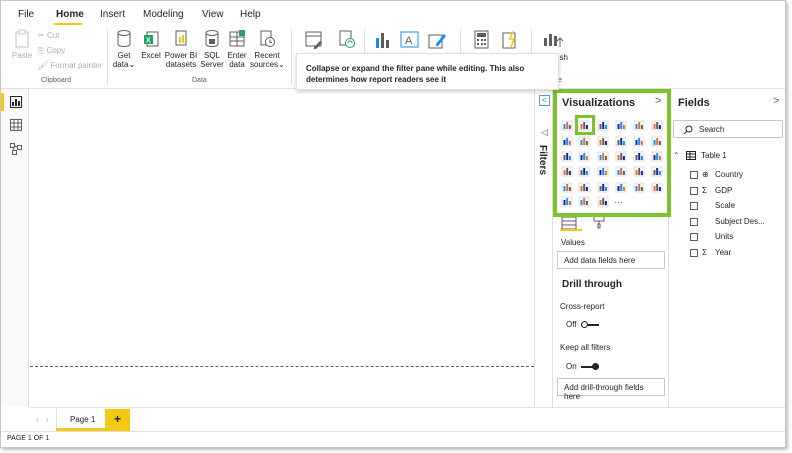  I want to click on drill-through-drop-zone: Add drill-through fields here, so click(611, 389).